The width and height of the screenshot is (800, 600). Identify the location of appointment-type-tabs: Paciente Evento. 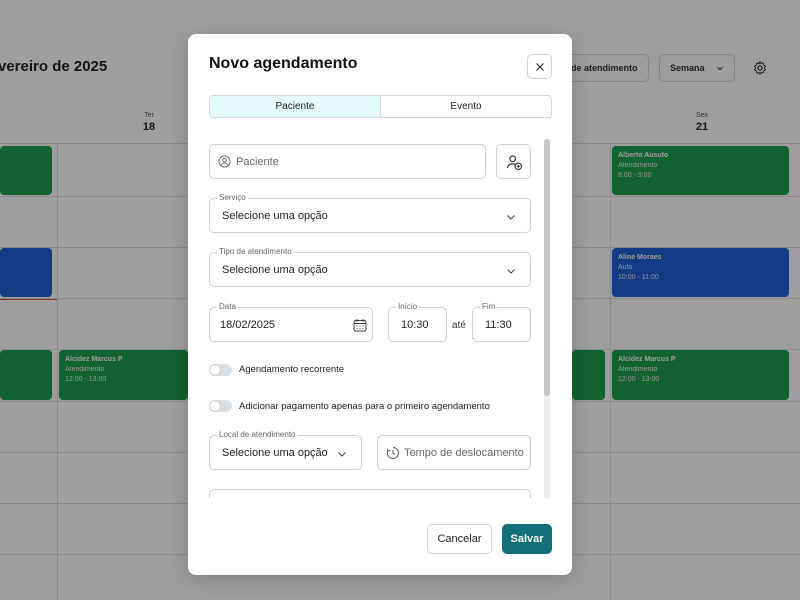
(380, 106).